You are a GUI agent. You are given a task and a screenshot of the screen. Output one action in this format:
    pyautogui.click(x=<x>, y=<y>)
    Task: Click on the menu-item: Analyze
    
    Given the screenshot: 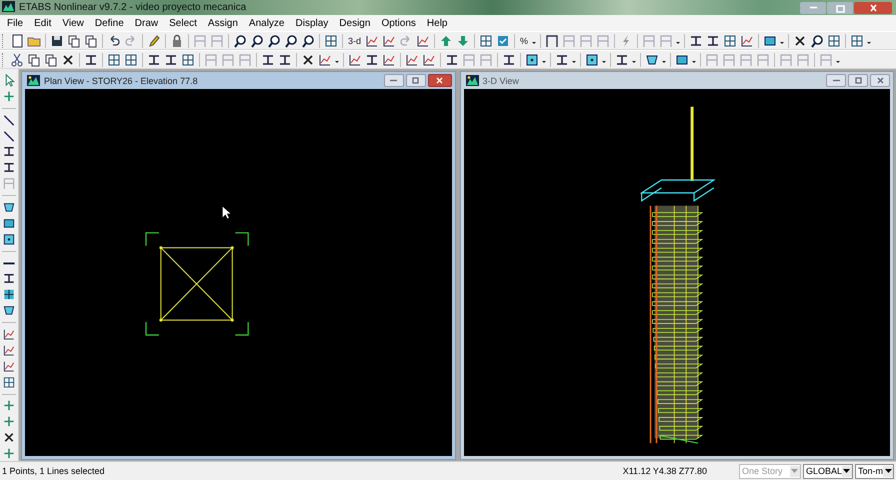 What is the action you would take?
    pyautogui.click(x=267, y=23)
    